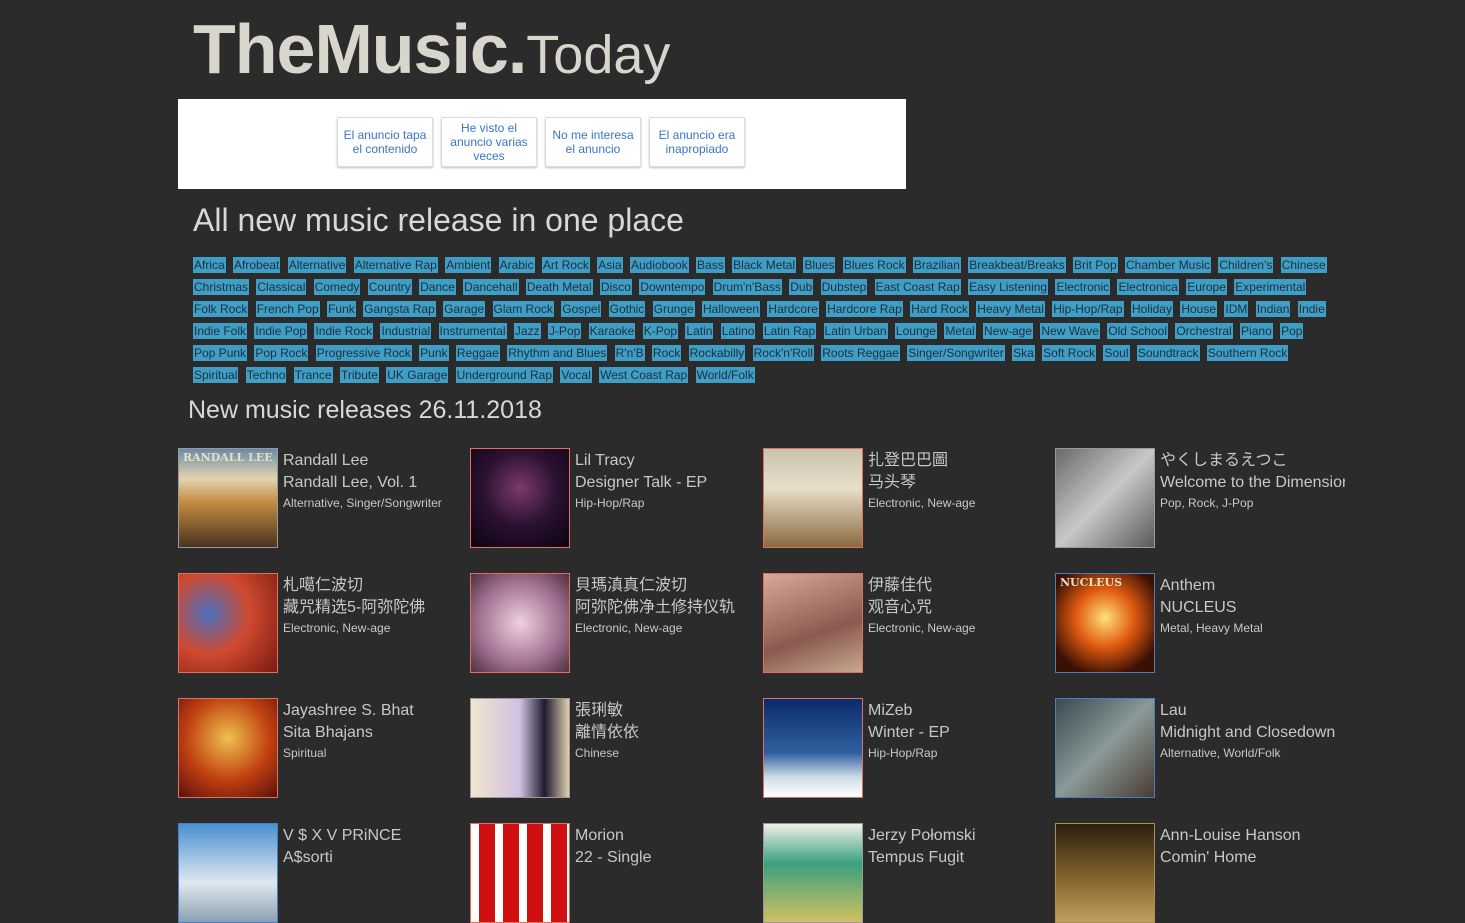  What do you see at coordinates (1151, 309) in the screenshot?
I see `genre-tag: Holiday` at bounding box center [1151, 309].